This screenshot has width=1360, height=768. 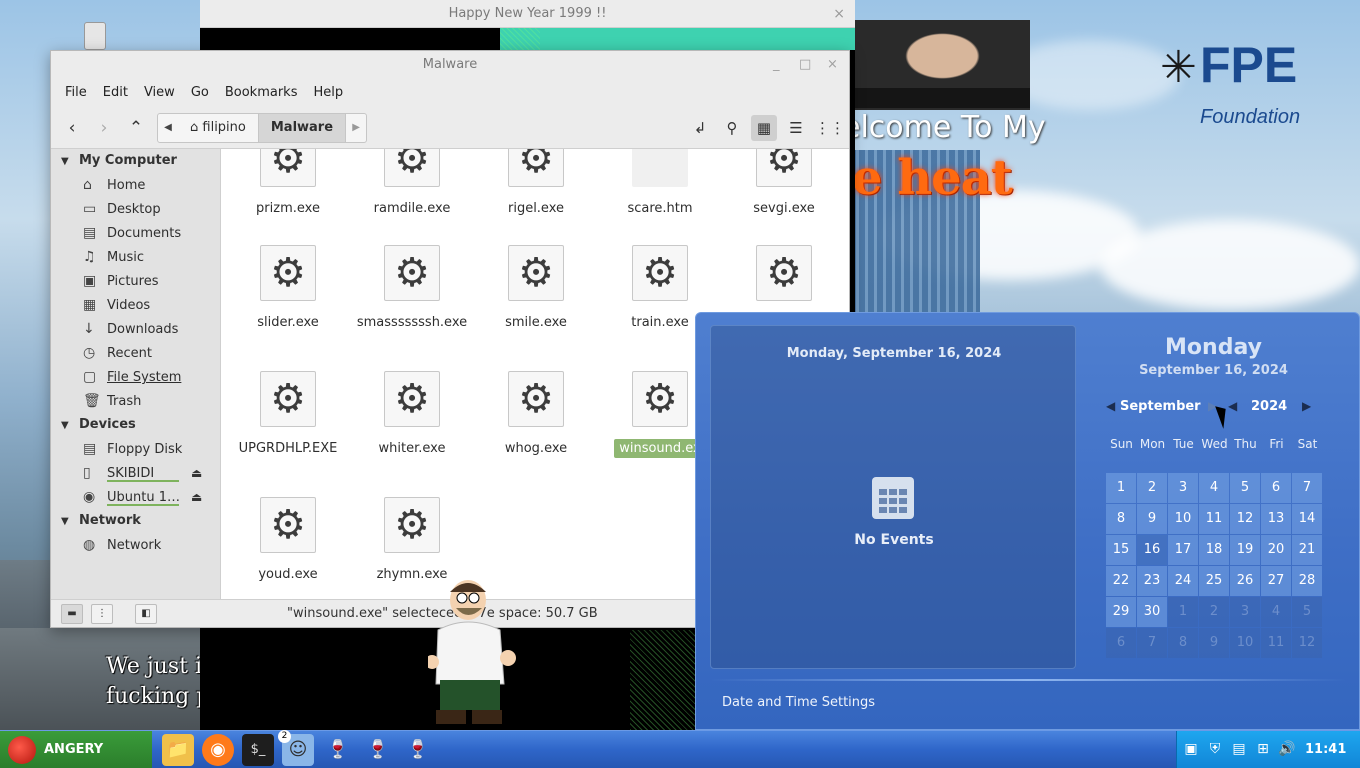 What do you see at coordinates (200, 92) in the screenshot?
I see `menu-go: Go` at bounding box center [200, 92].